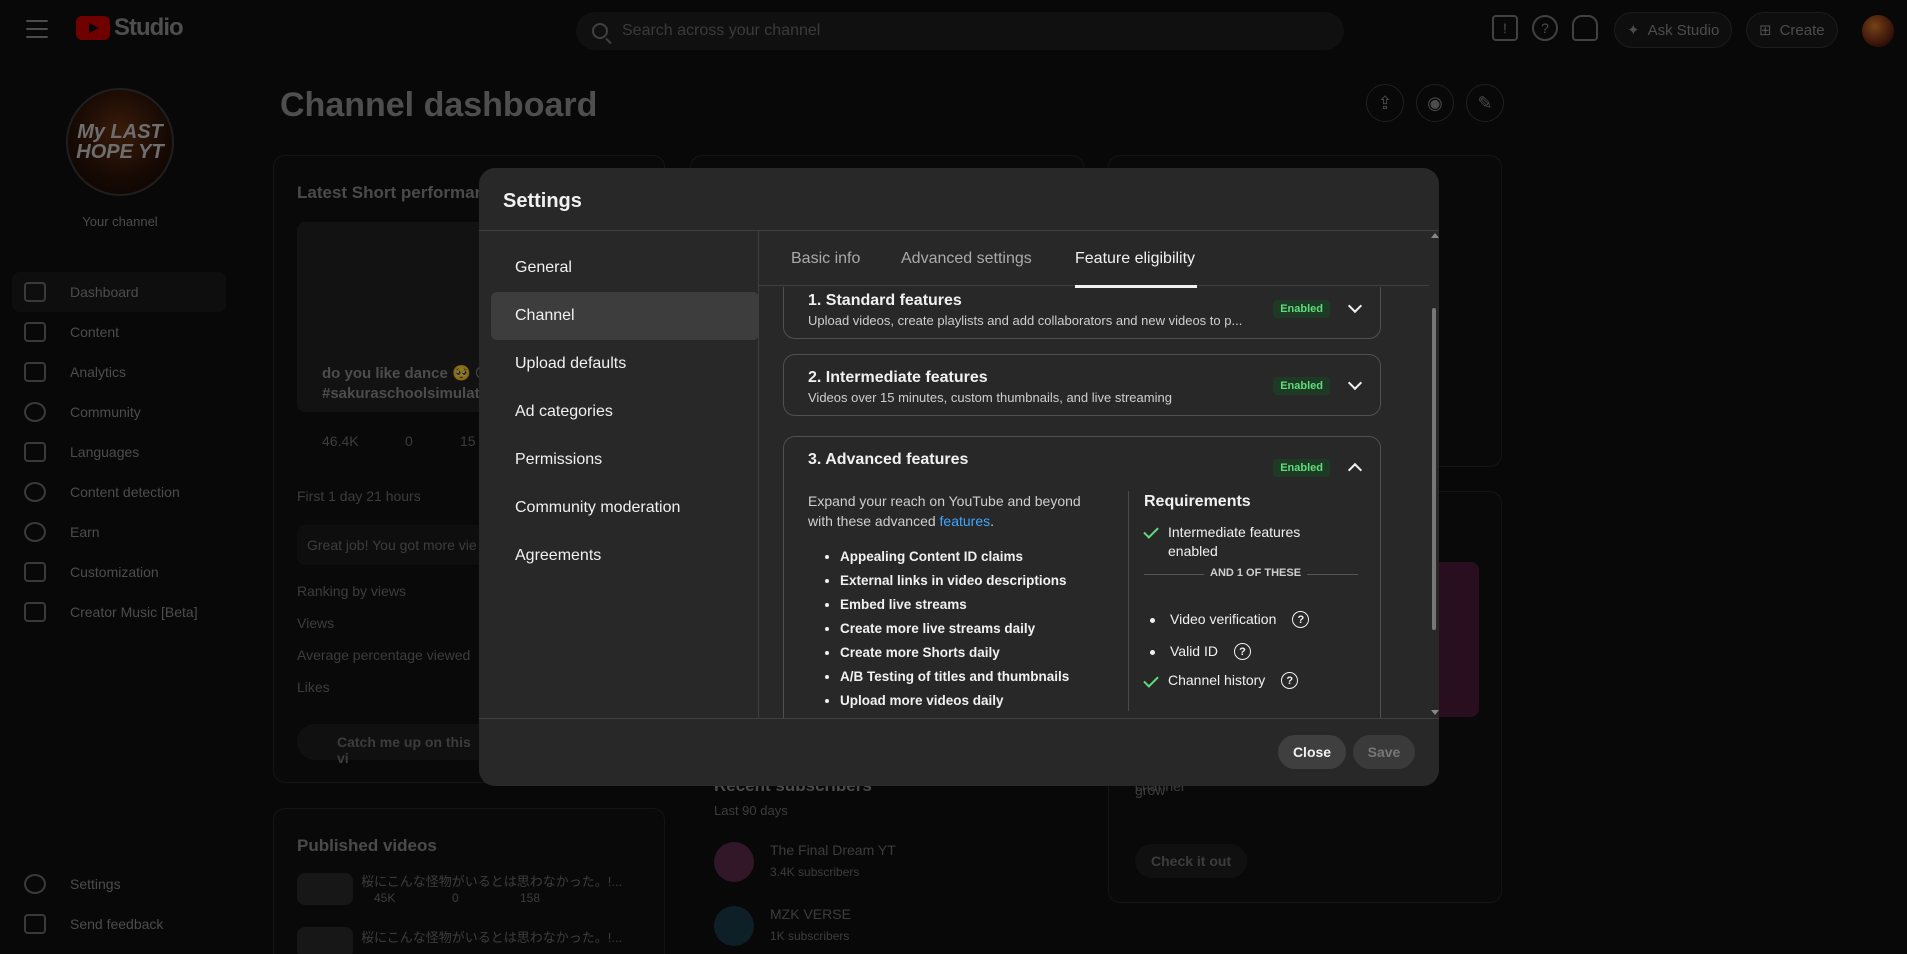  Describe the element at coordinates (898, 377) in the screenshot. I see `feature-title: 2. Intermediate features` at that location.